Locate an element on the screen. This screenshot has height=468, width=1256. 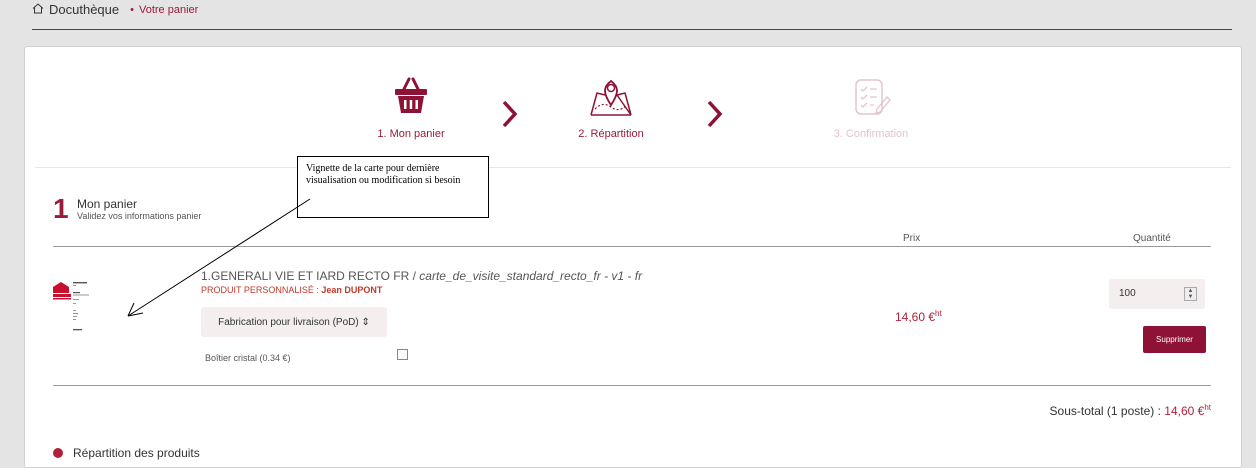
subtotal: Sous-total (1 poste) : 14,60 €ht is located at coordinates (1130, 410).